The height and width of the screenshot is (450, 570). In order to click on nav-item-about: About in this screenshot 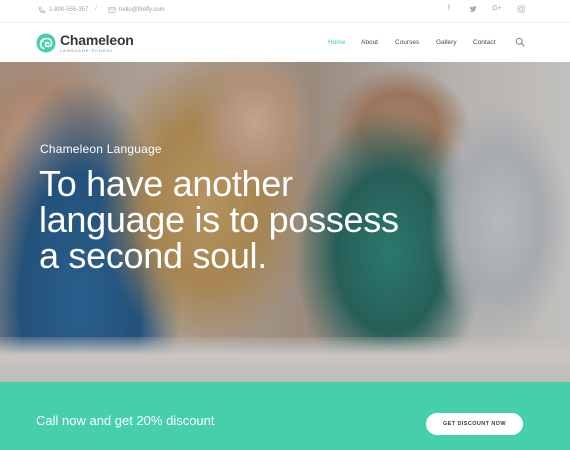, I will do `click(369, 42)`.